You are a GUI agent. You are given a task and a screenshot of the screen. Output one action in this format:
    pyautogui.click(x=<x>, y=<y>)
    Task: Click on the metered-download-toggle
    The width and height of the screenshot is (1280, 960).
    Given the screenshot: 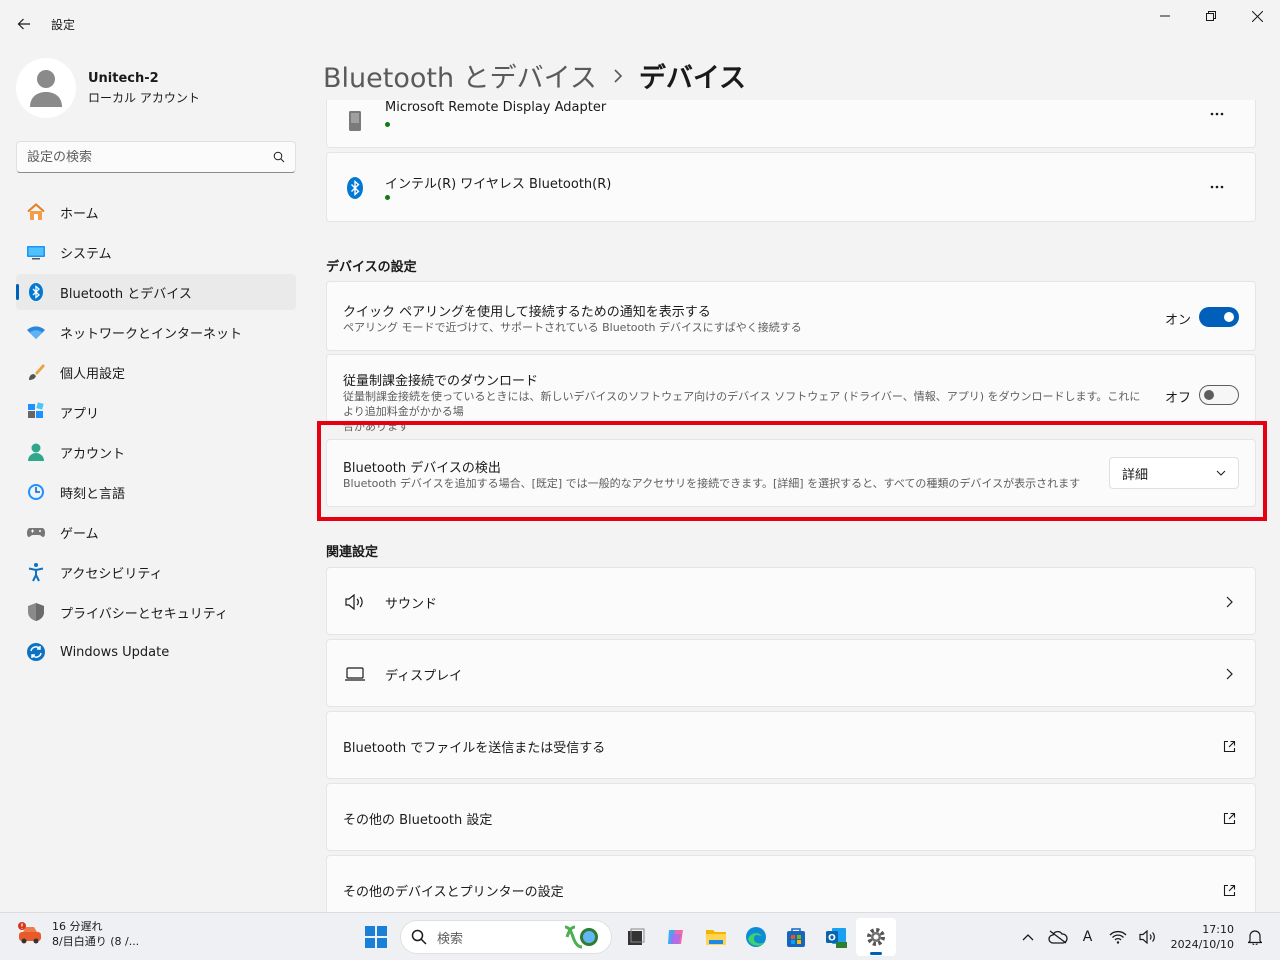 What is the action you would take?
    pyautogui.click(x=1219, y=395)
    